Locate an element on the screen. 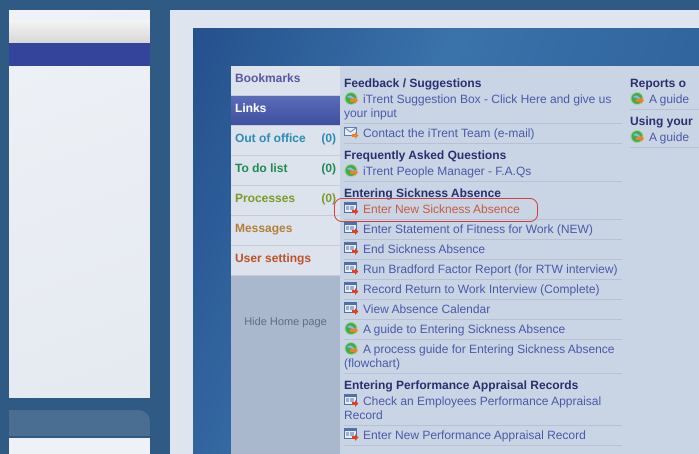 This screenshot has width=699, height=454. tab-label: Links is located at coordinates (250, 109).